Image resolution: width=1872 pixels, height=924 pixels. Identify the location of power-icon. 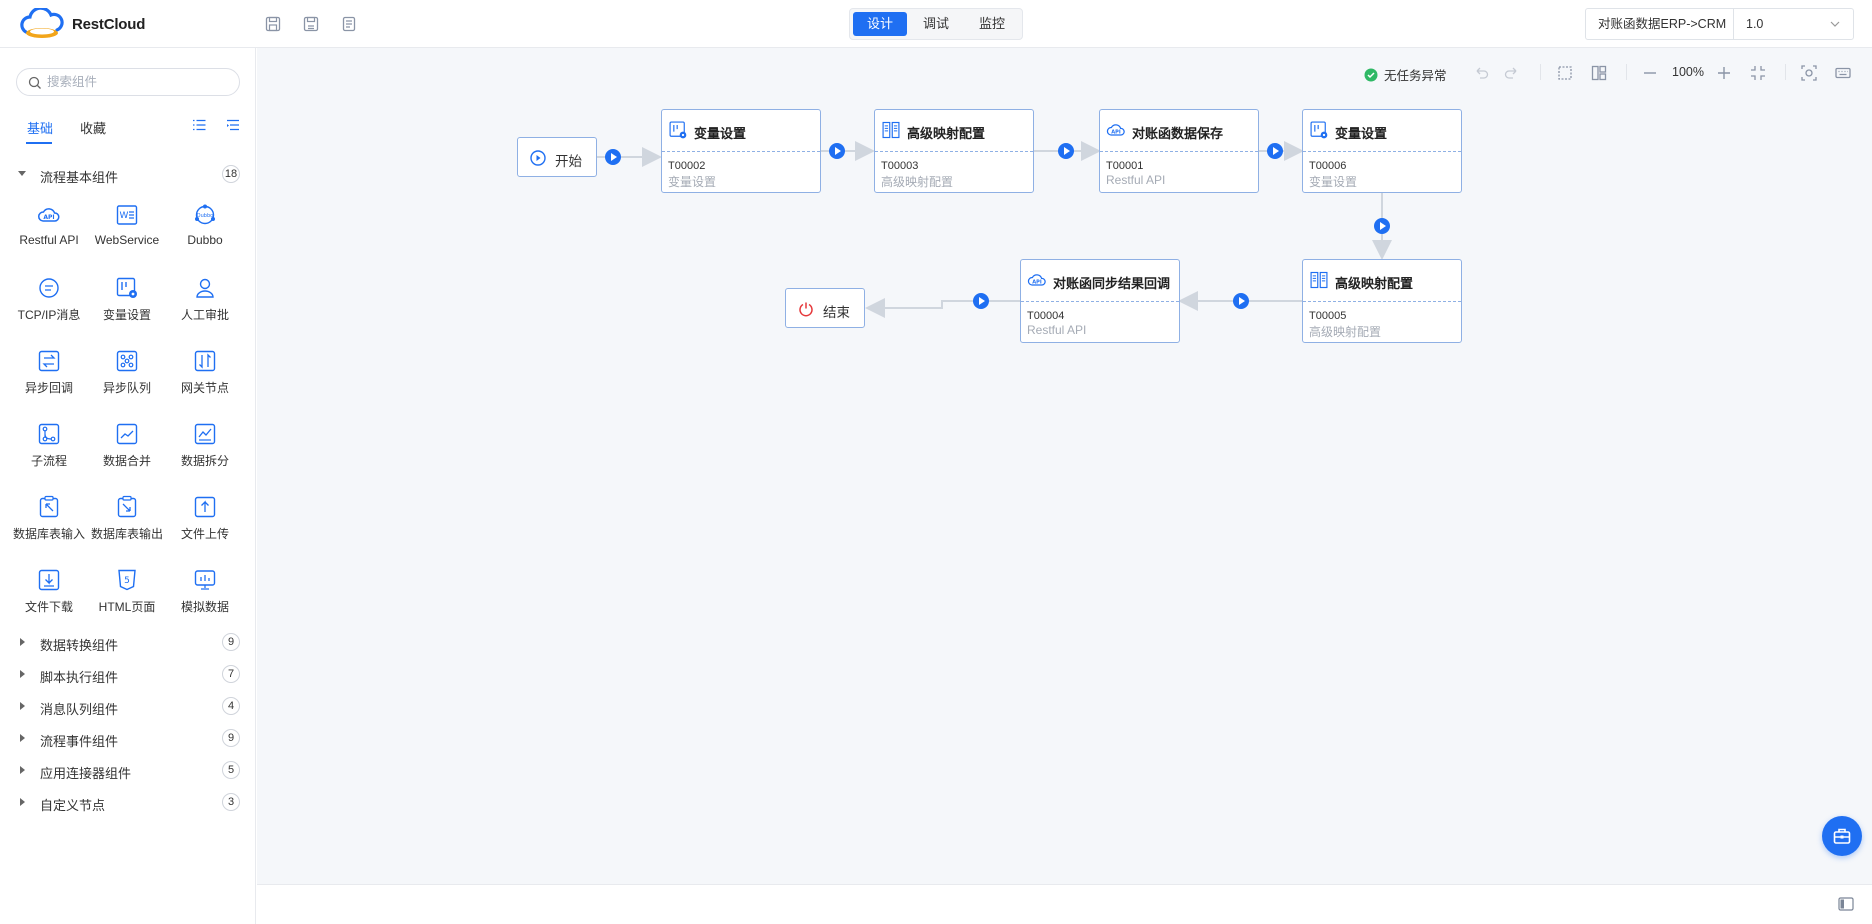
(806, 309).